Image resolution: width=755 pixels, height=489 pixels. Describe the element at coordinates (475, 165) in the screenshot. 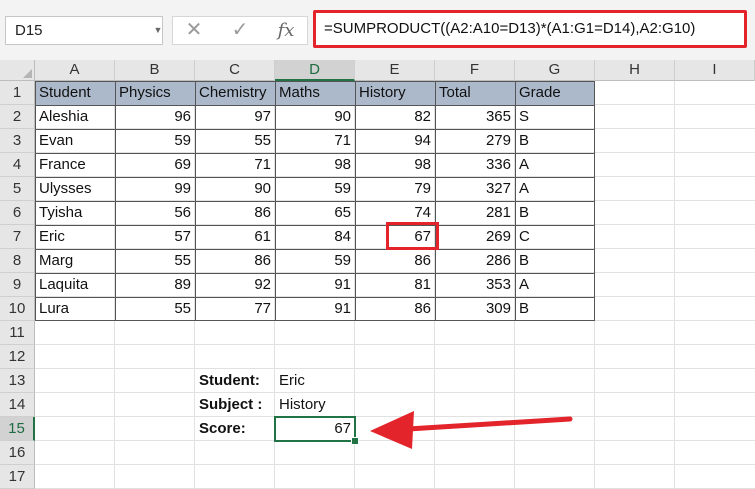

I see `table-cell: 336` at that location.